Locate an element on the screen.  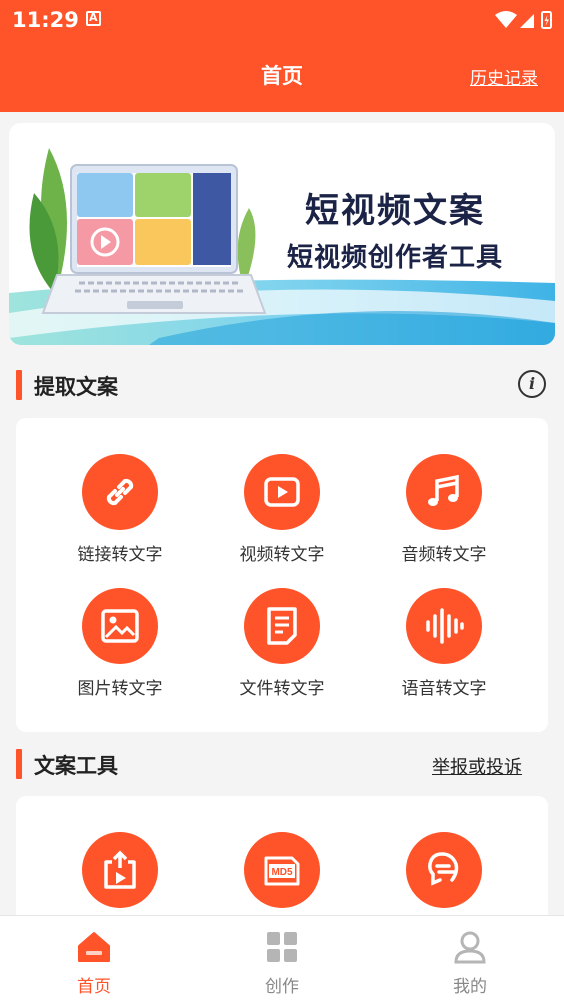
tool-label: 音频转文字 is located at coordinates (444, 555).